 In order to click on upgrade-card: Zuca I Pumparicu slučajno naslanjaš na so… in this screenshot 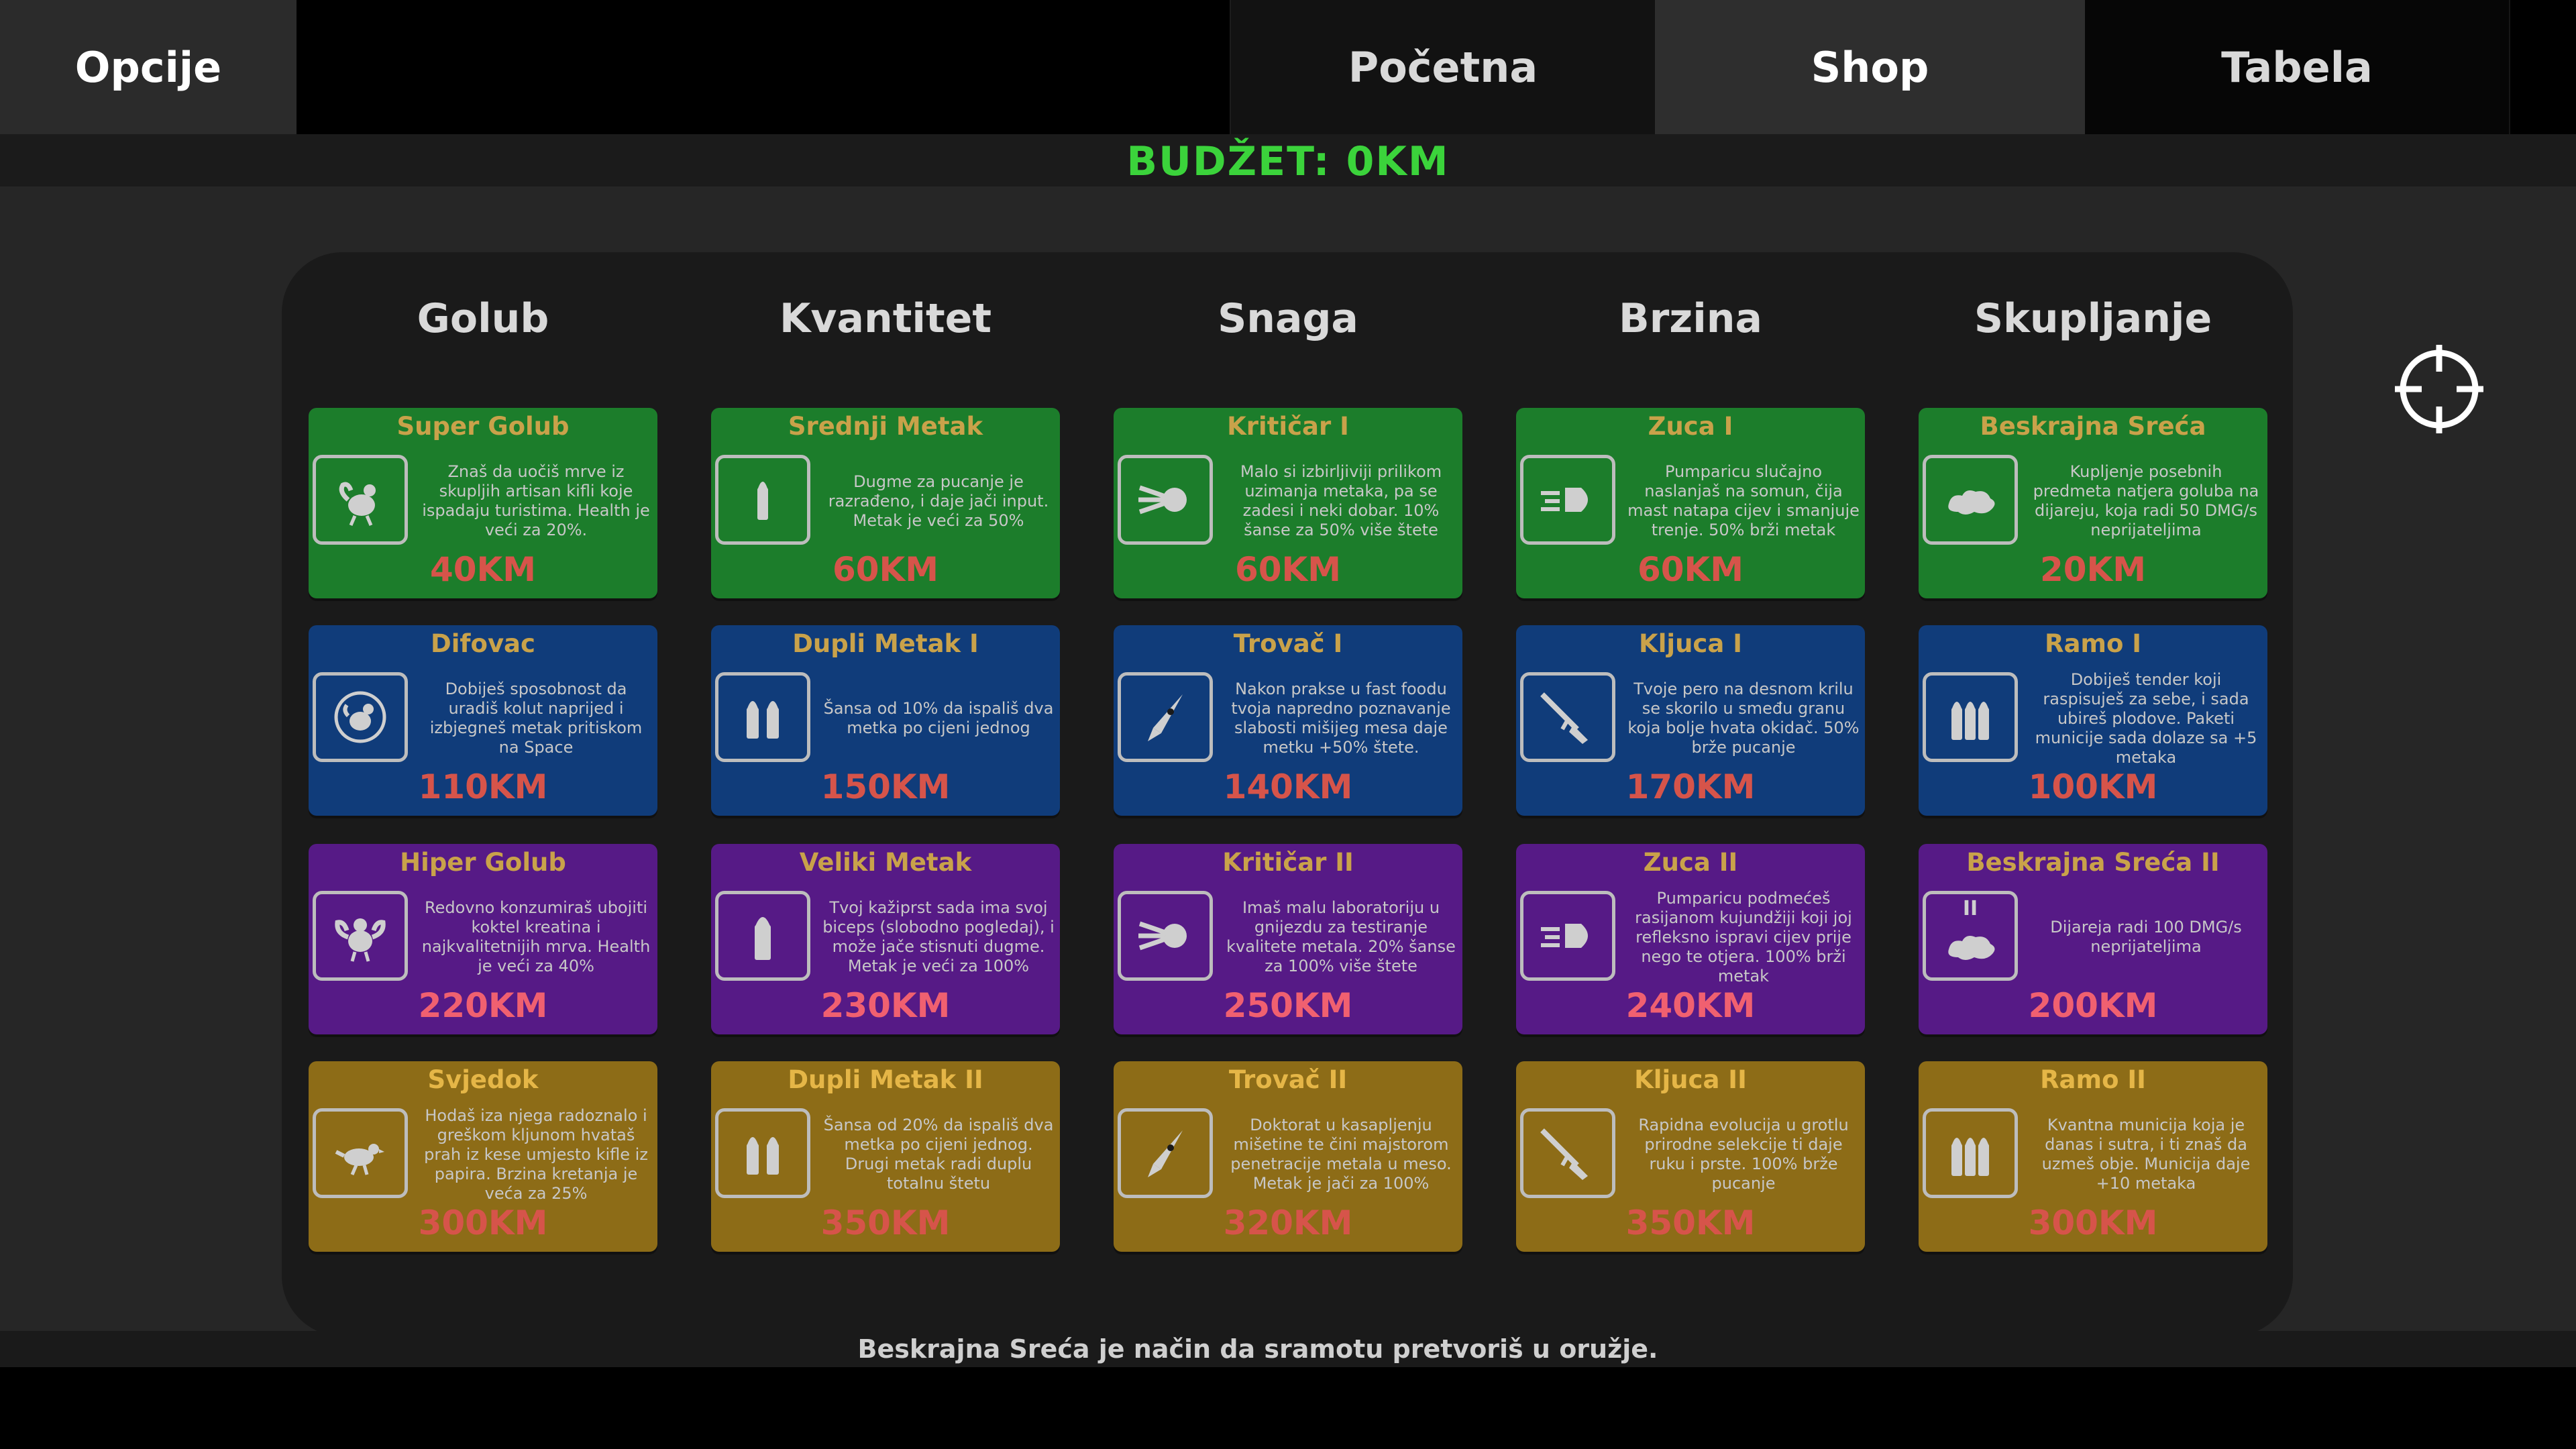, I will do `click(1690, 503)`.